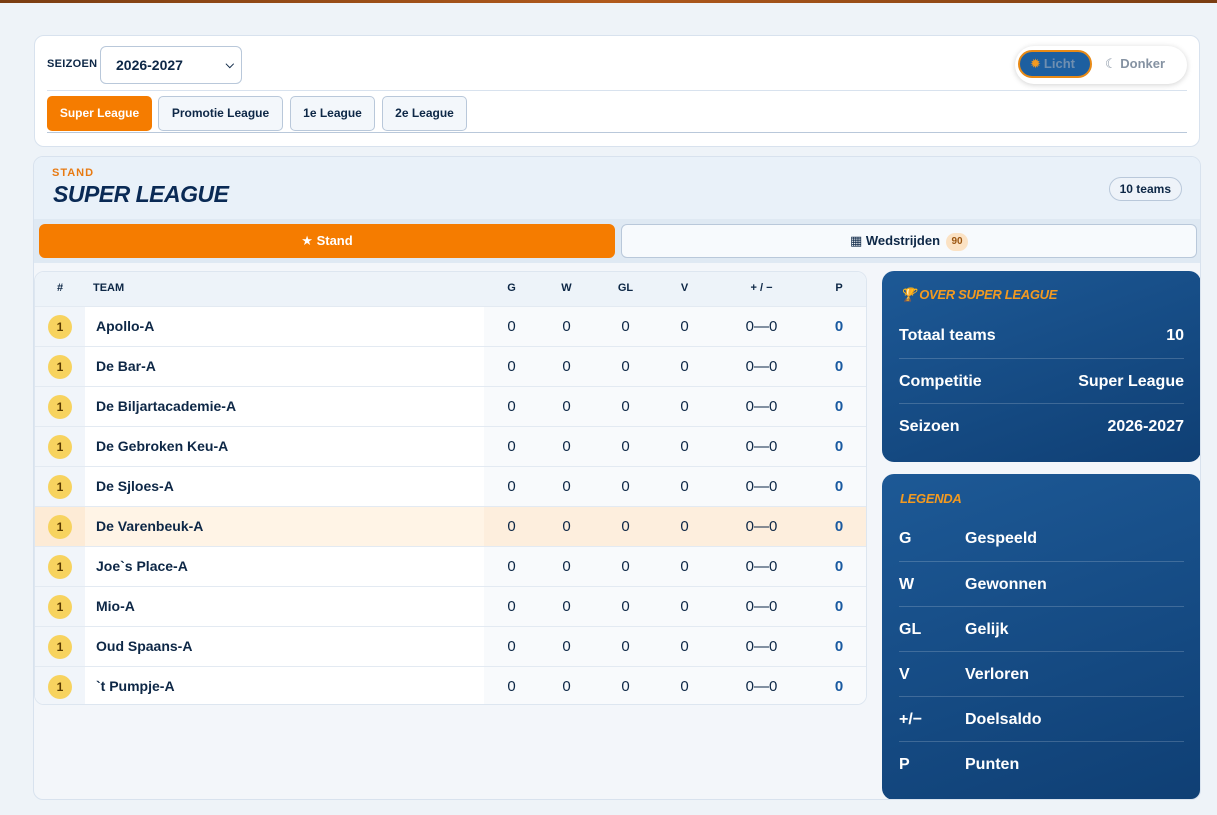 The height and width of the screenshot is (815, 1217). What do you see at coordinates (608, 1) in the screenshot?
I see `top-accent-bar` at bounding box center [608, 1].